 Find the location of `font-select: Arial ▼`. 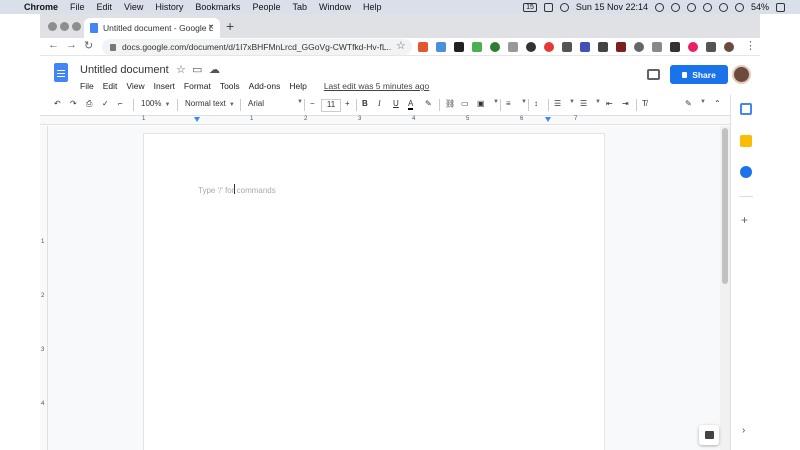

font-select: Arial ▼ is located at coordinates (275, 103).